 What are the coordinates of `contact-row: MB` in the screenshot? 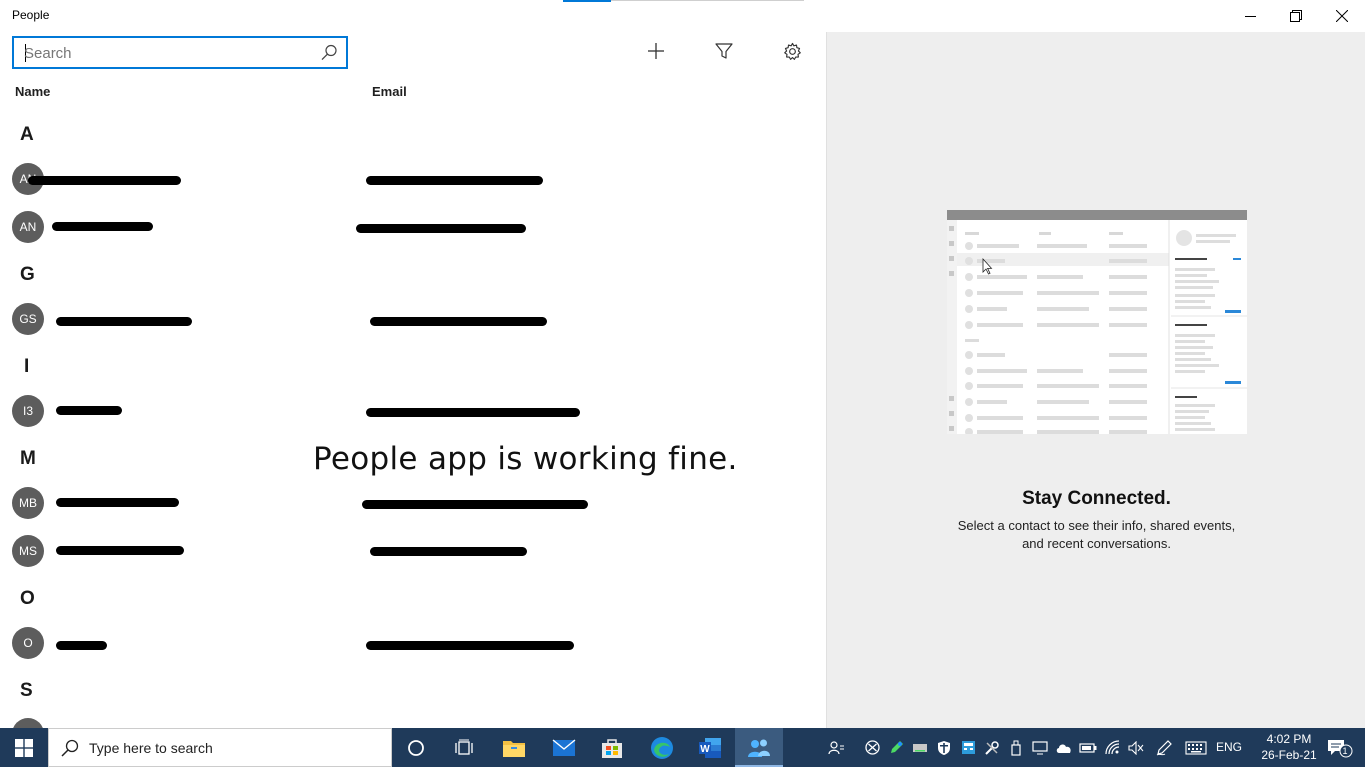 It's located at (413, 503).